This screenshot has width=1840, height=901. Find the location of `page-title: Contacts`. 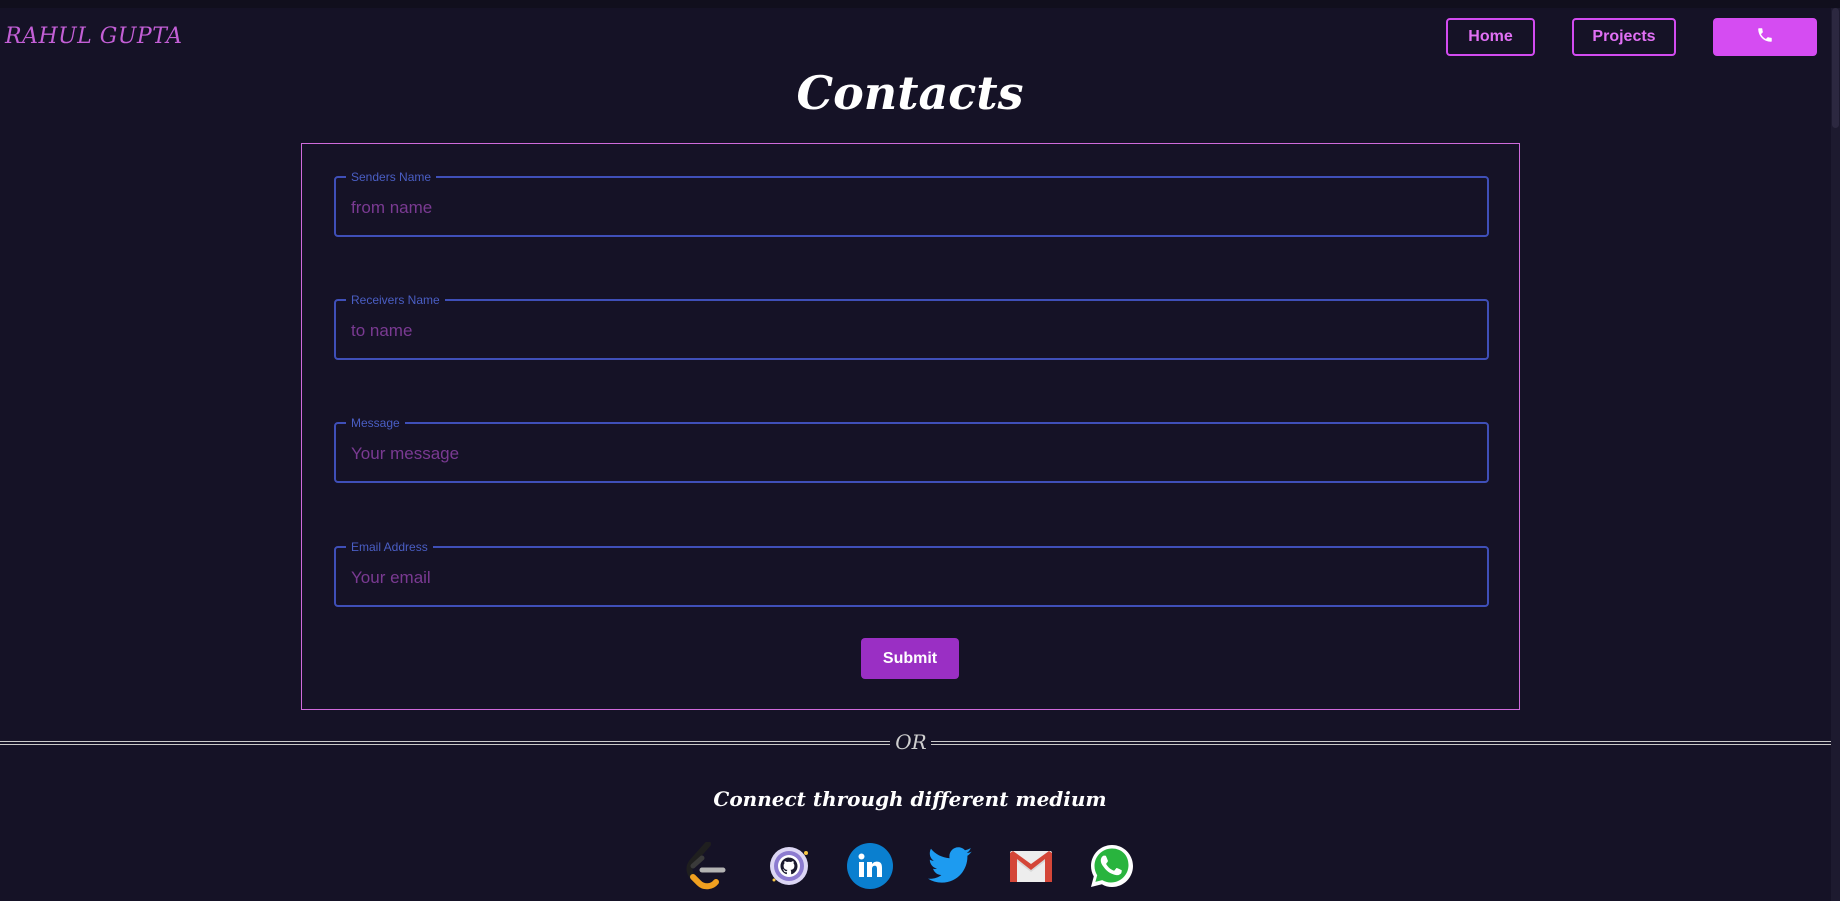

page-title: Contacts is located at coordinates (910, 93).